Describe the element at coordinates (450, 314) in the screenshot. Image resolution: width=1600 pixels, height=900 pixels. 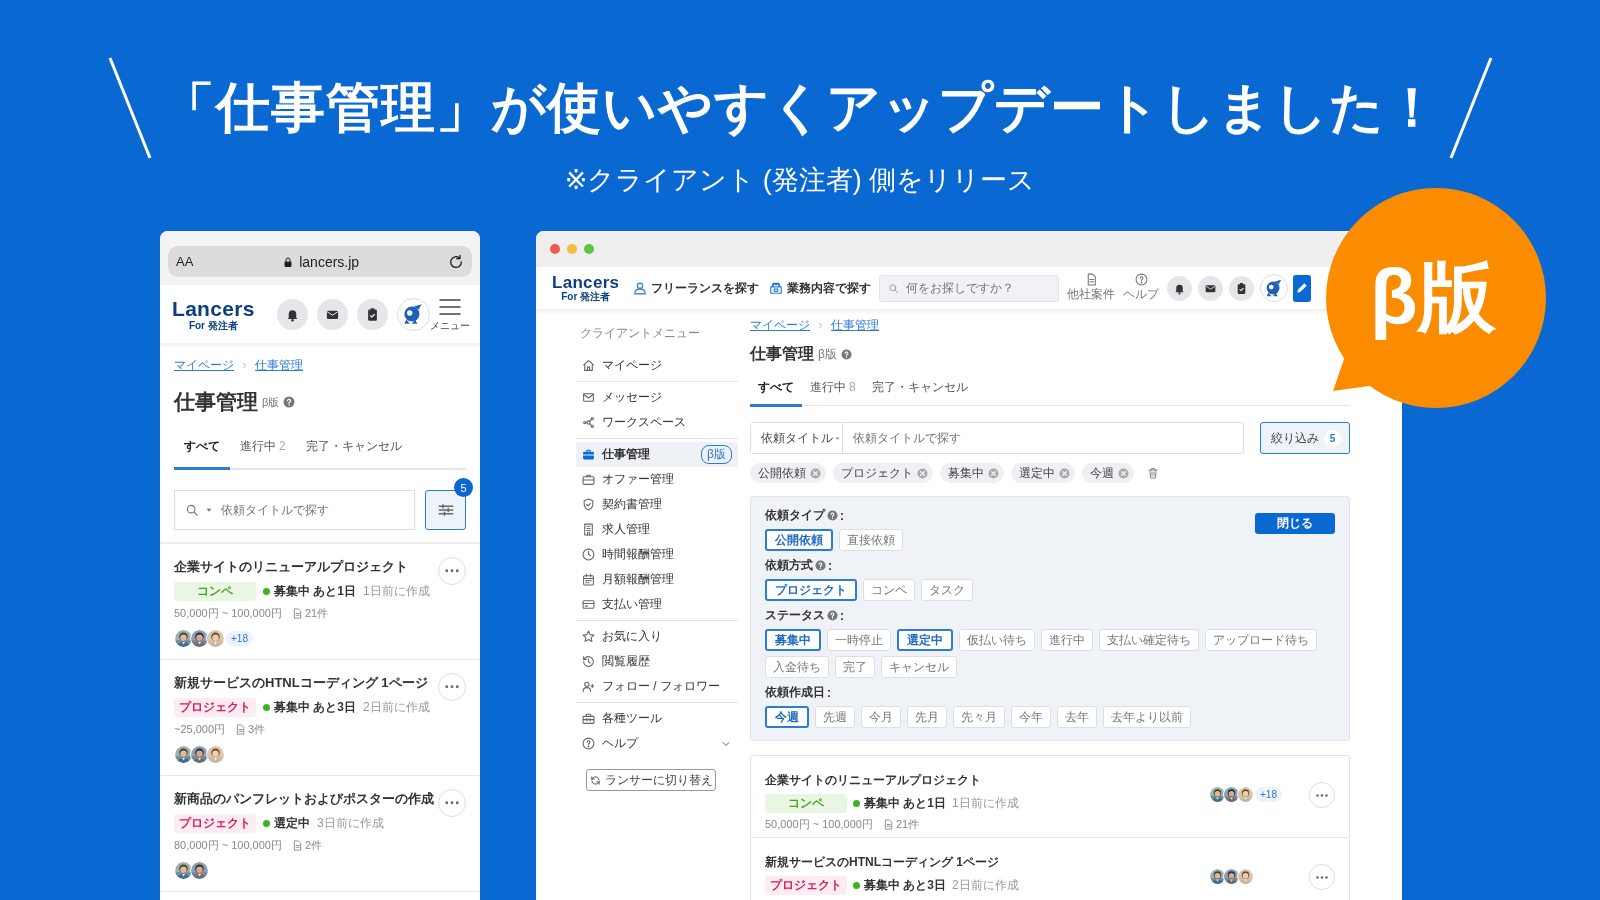
I see `menu-button: メニュー` at that location.